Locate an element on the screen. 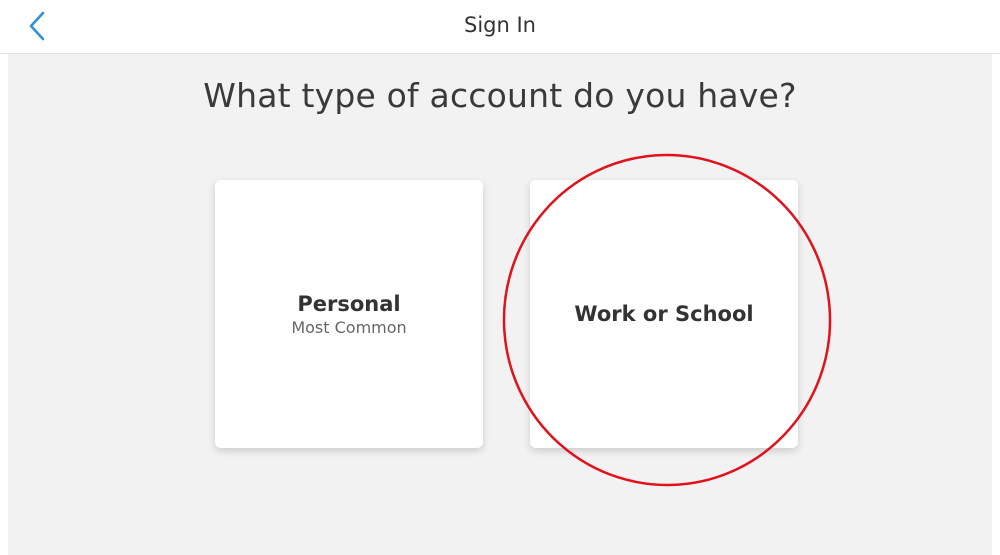  work-or-school-account-card: Work or School is located at coordinates (664, 314).